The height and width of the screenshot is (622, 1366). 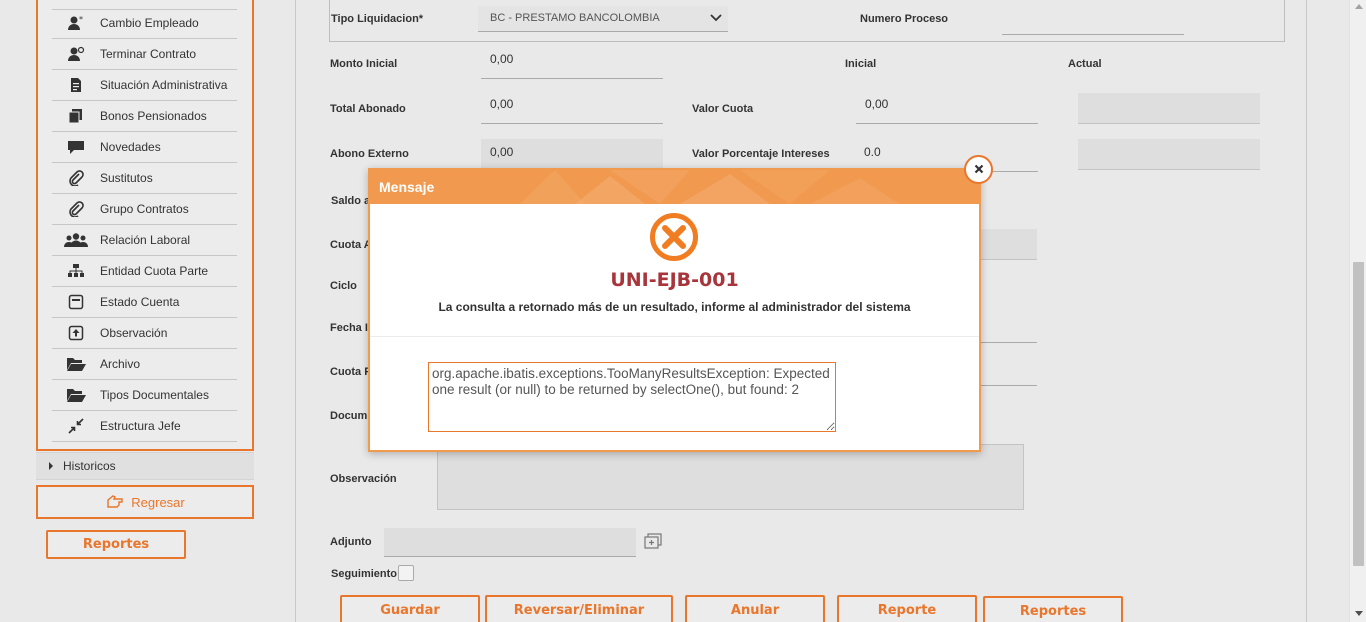 What do you see at coordinates (114, 502) in the screenshot?
I see `hand-point-left-icon` at bounding box center [114, 502].